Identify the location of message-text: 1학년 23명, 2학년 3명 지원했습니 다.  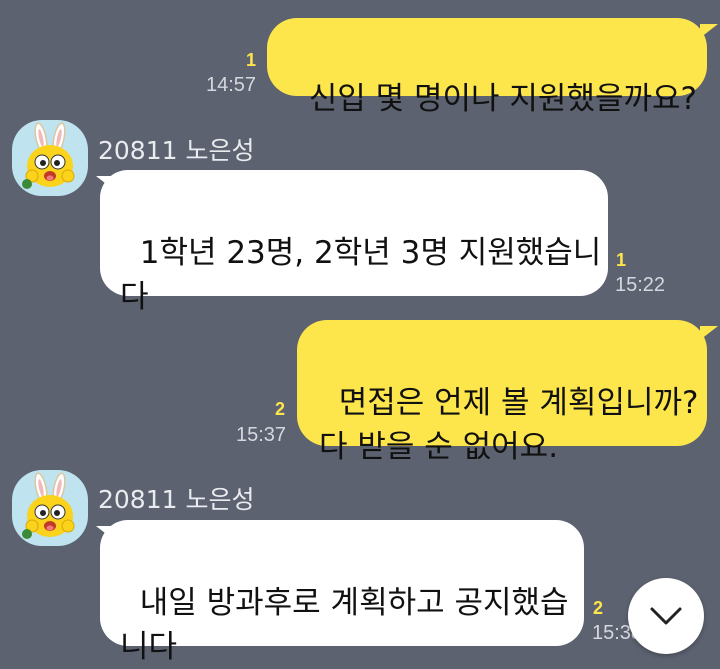
(361, 275).